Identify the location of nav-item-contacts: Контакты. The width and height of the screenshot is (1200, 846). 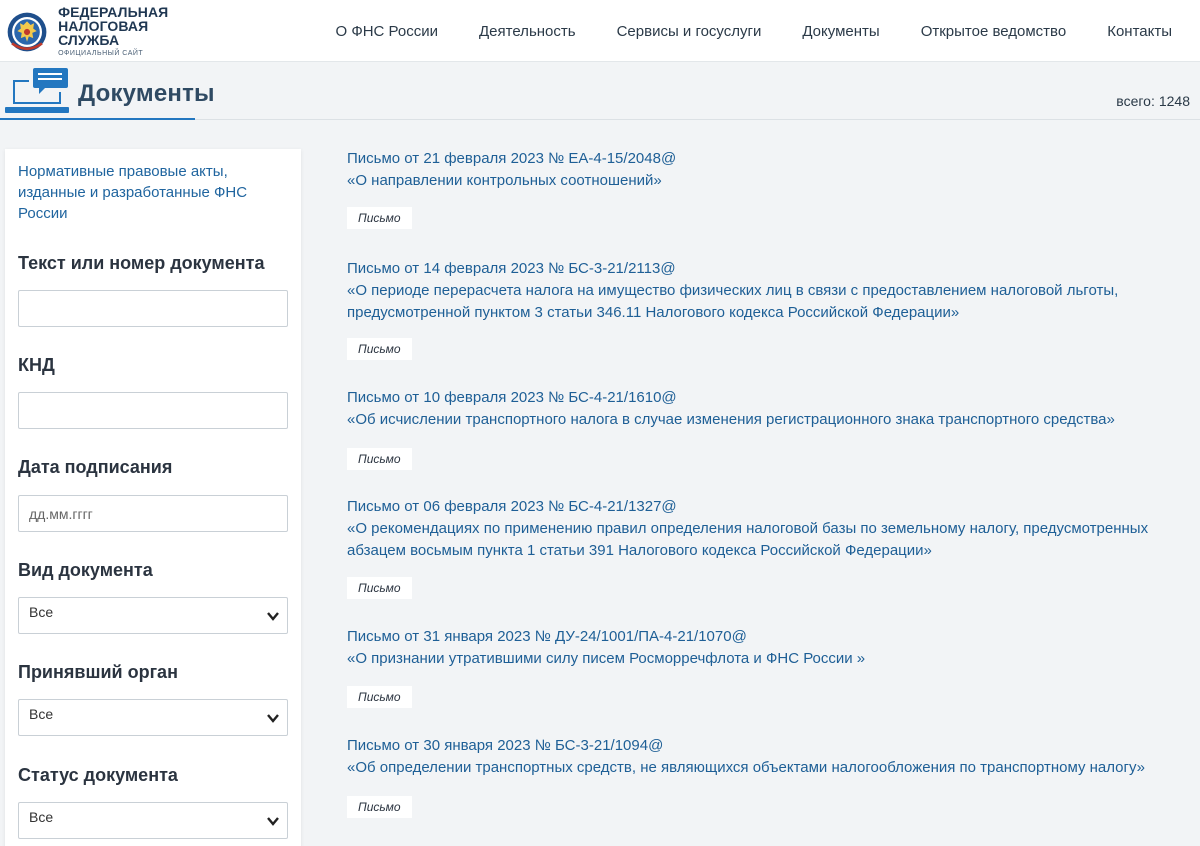
(1139, 31).